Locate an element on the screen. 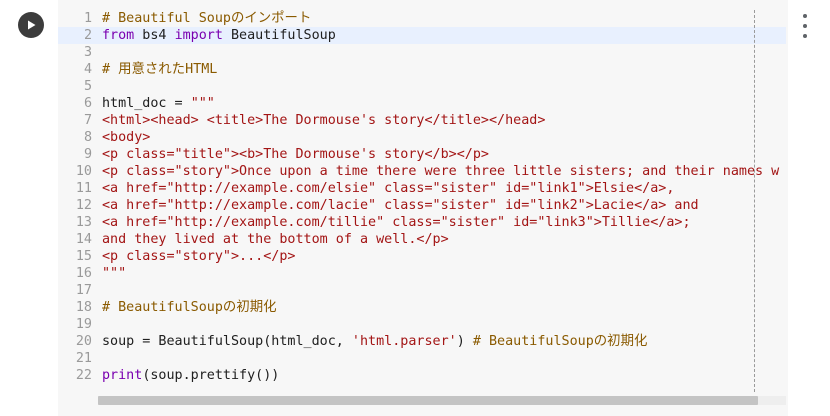  line-number: 5 is located at coordinates (87, 86).